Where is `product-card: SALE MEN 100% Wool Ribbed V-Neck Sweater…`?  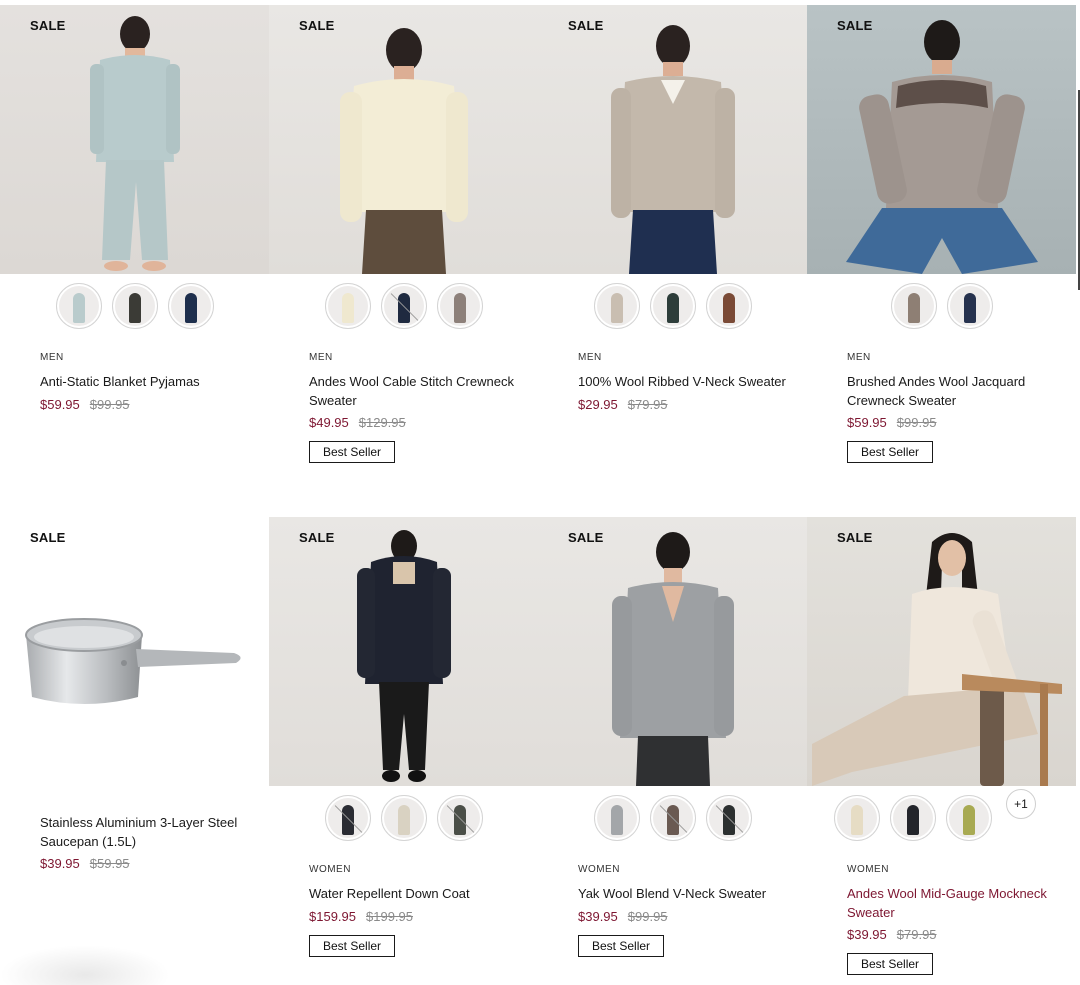
product-card: SALE MEN 100% Wool Ribbed V-Neck Sweater… is located at coordinates (672, 261).